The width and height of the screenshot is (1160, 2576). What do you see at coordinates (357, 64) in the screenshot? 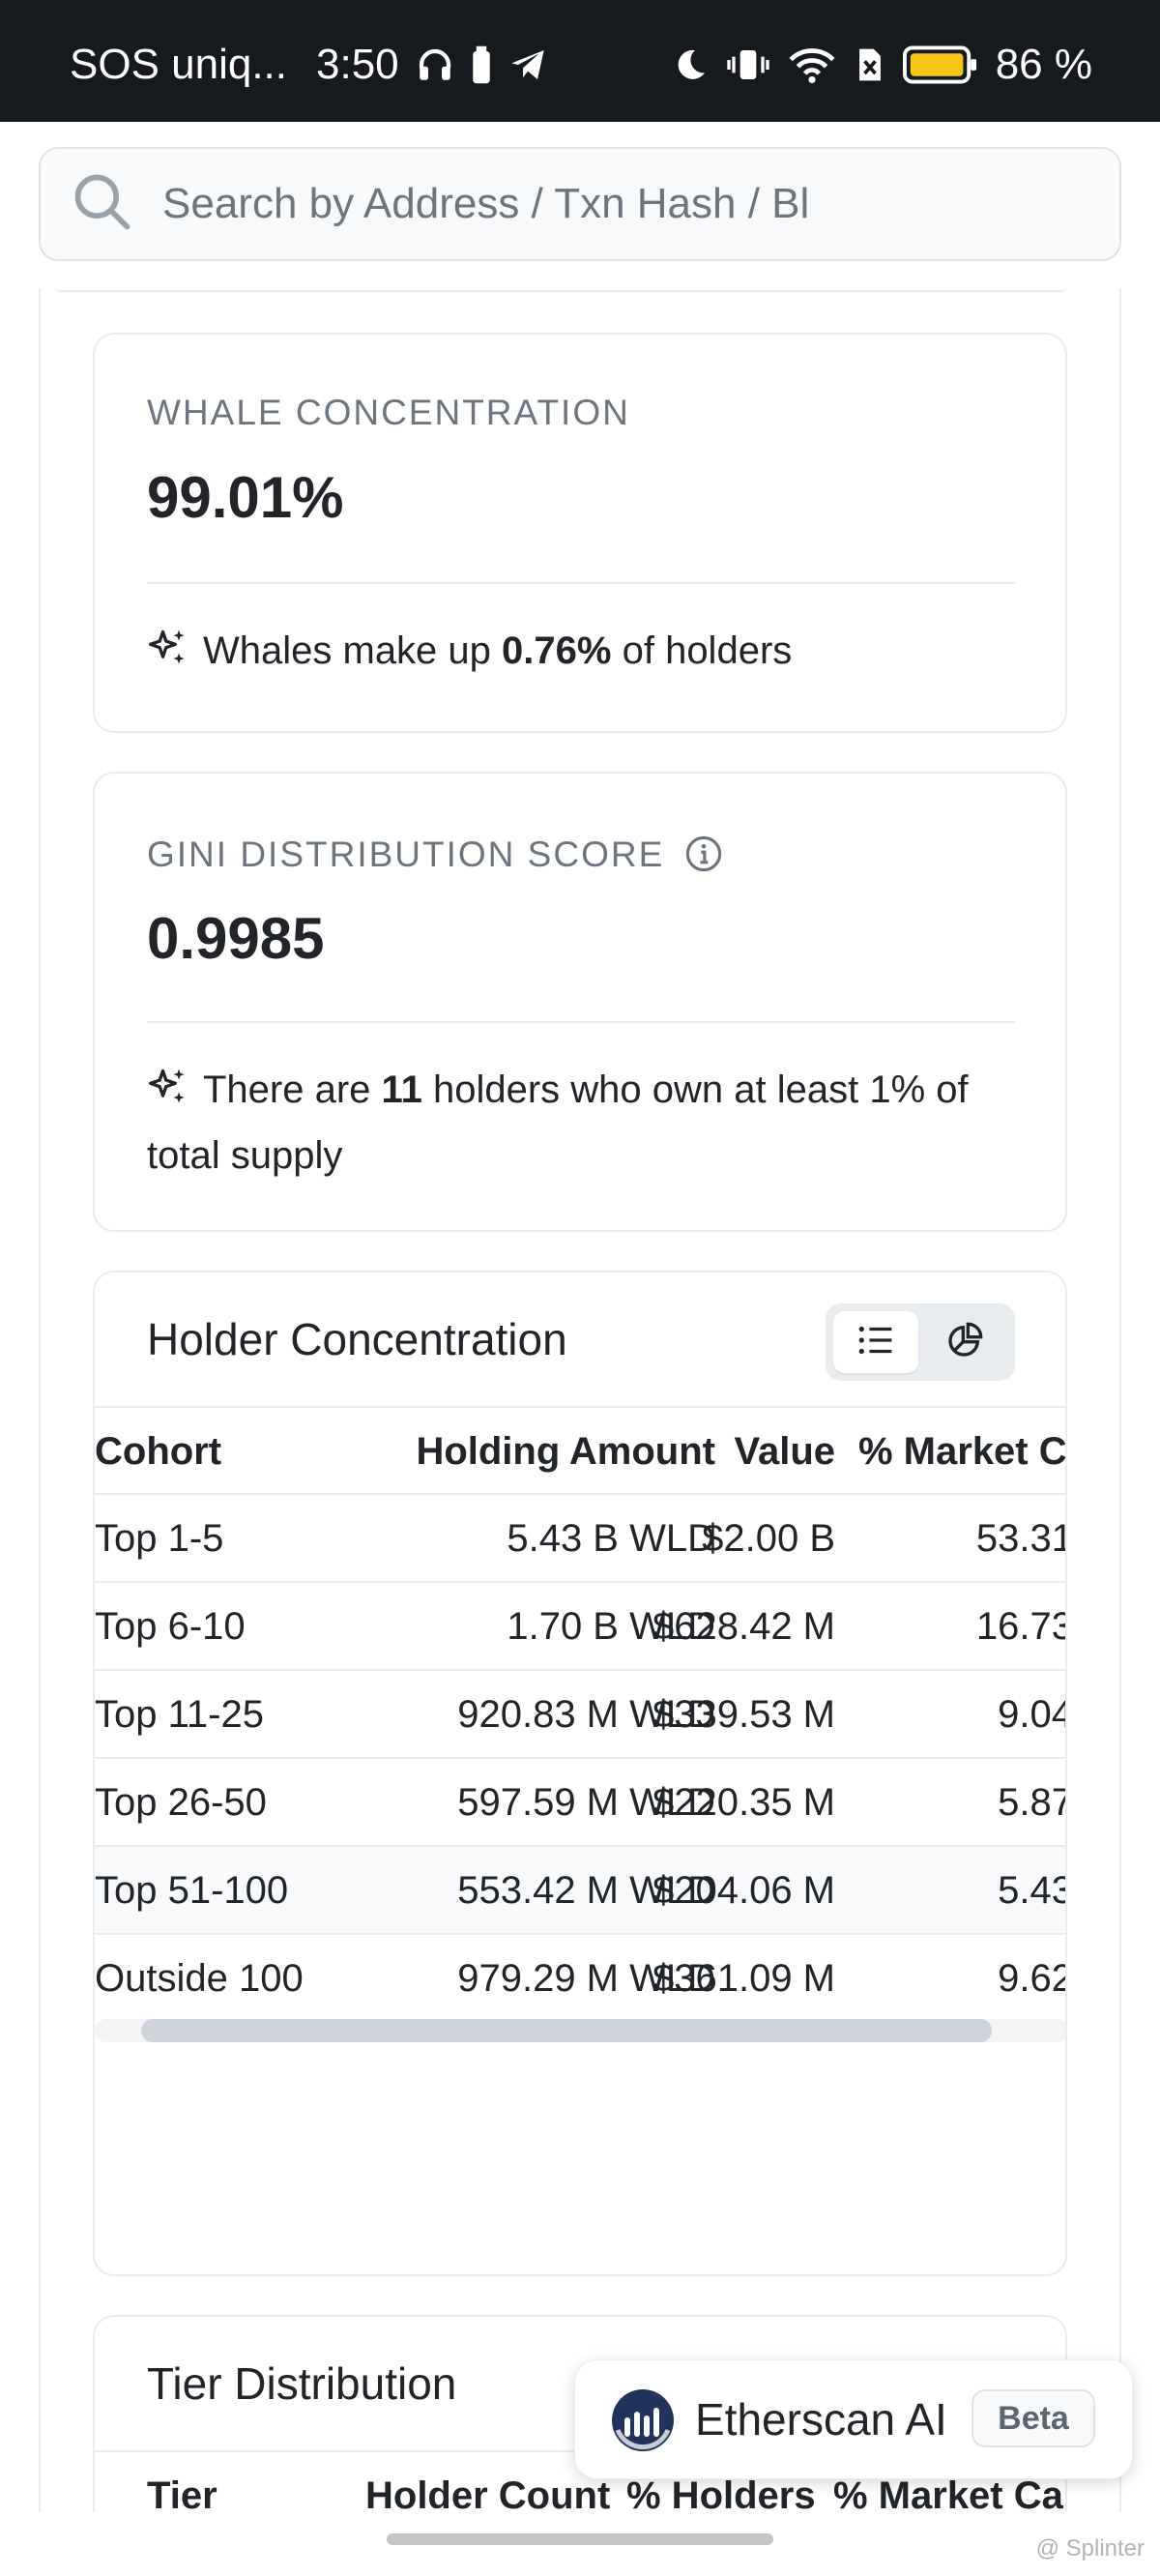
I see `clock: 3:50` at bounding box center [357, 64].